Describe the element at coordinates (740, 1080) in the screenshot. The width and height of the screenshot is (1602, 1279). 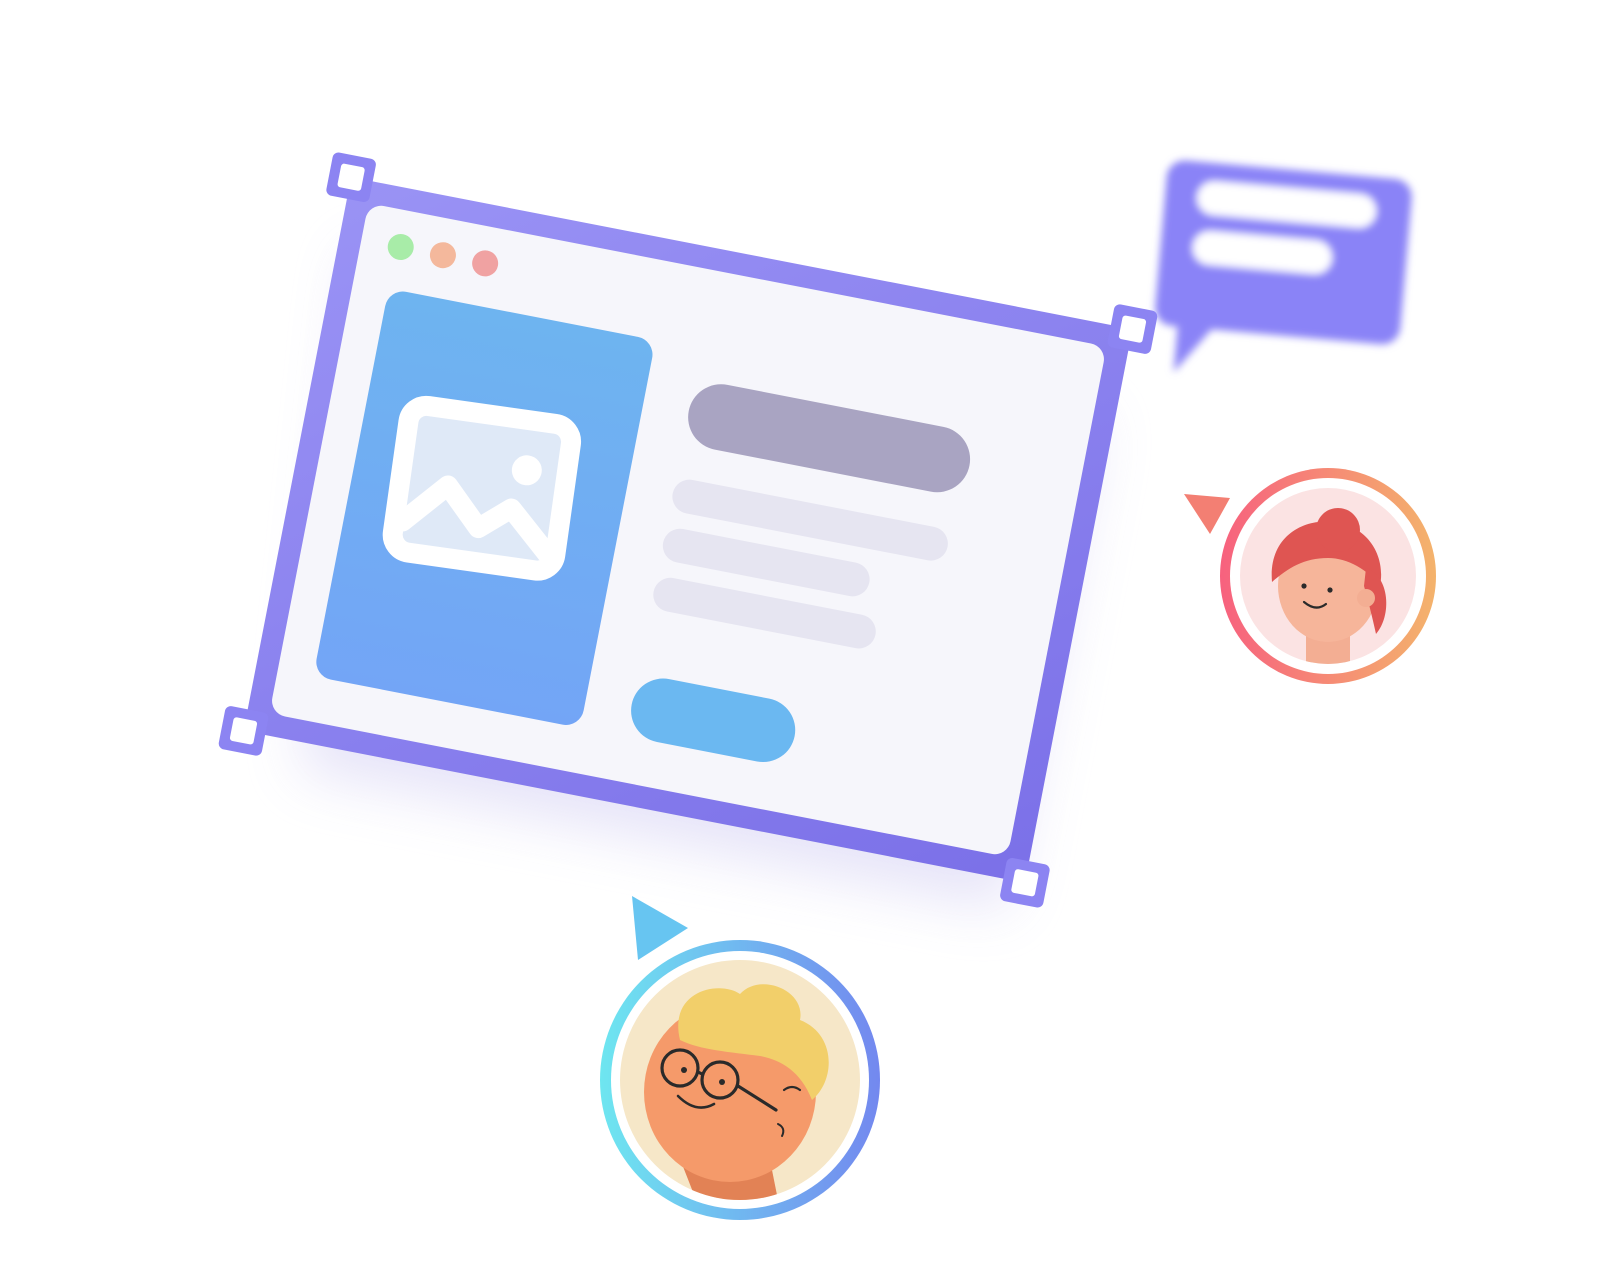
I see `avatar-man` at that location.